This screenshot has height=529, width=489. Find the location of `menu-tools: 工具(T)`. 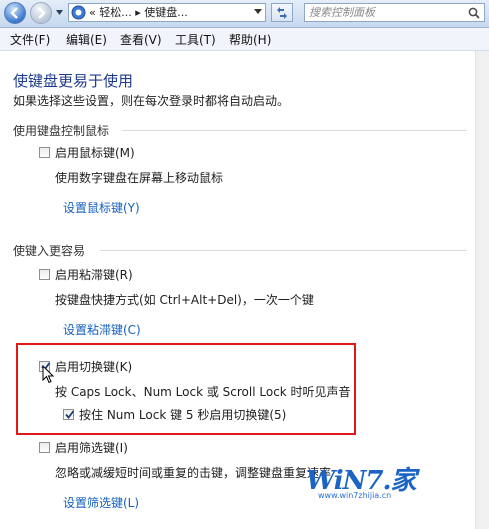

menu-tools: 工具(T) is located at coordinates (195, 39).